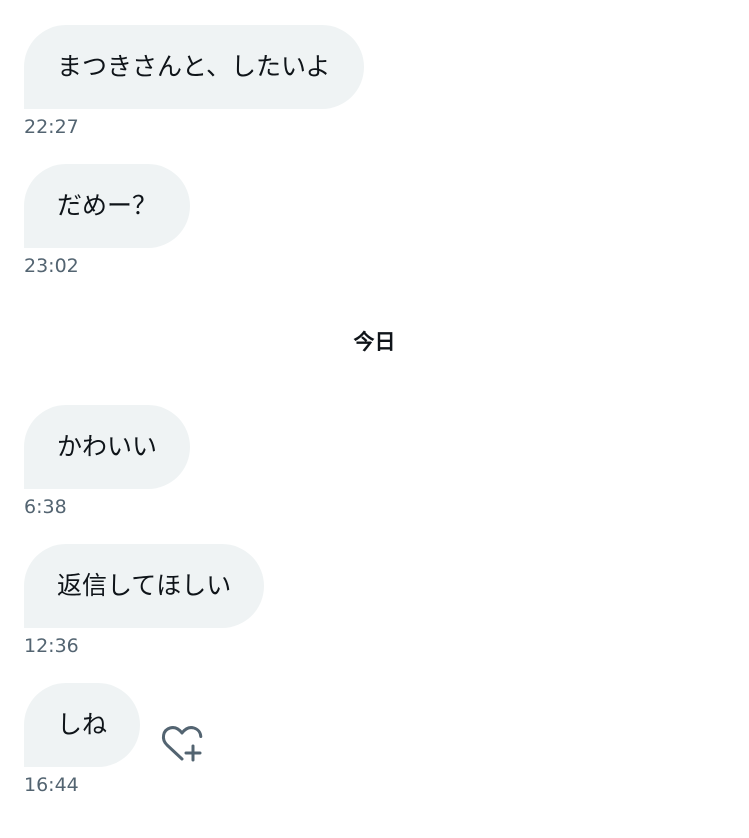 Image resolution: width=749 pixels, height=838 pixels. What do you see at coordinates (144, 586) in the screenshot?
I see `message-bubble: 返信してほしい` at bounding box center [144, 586].